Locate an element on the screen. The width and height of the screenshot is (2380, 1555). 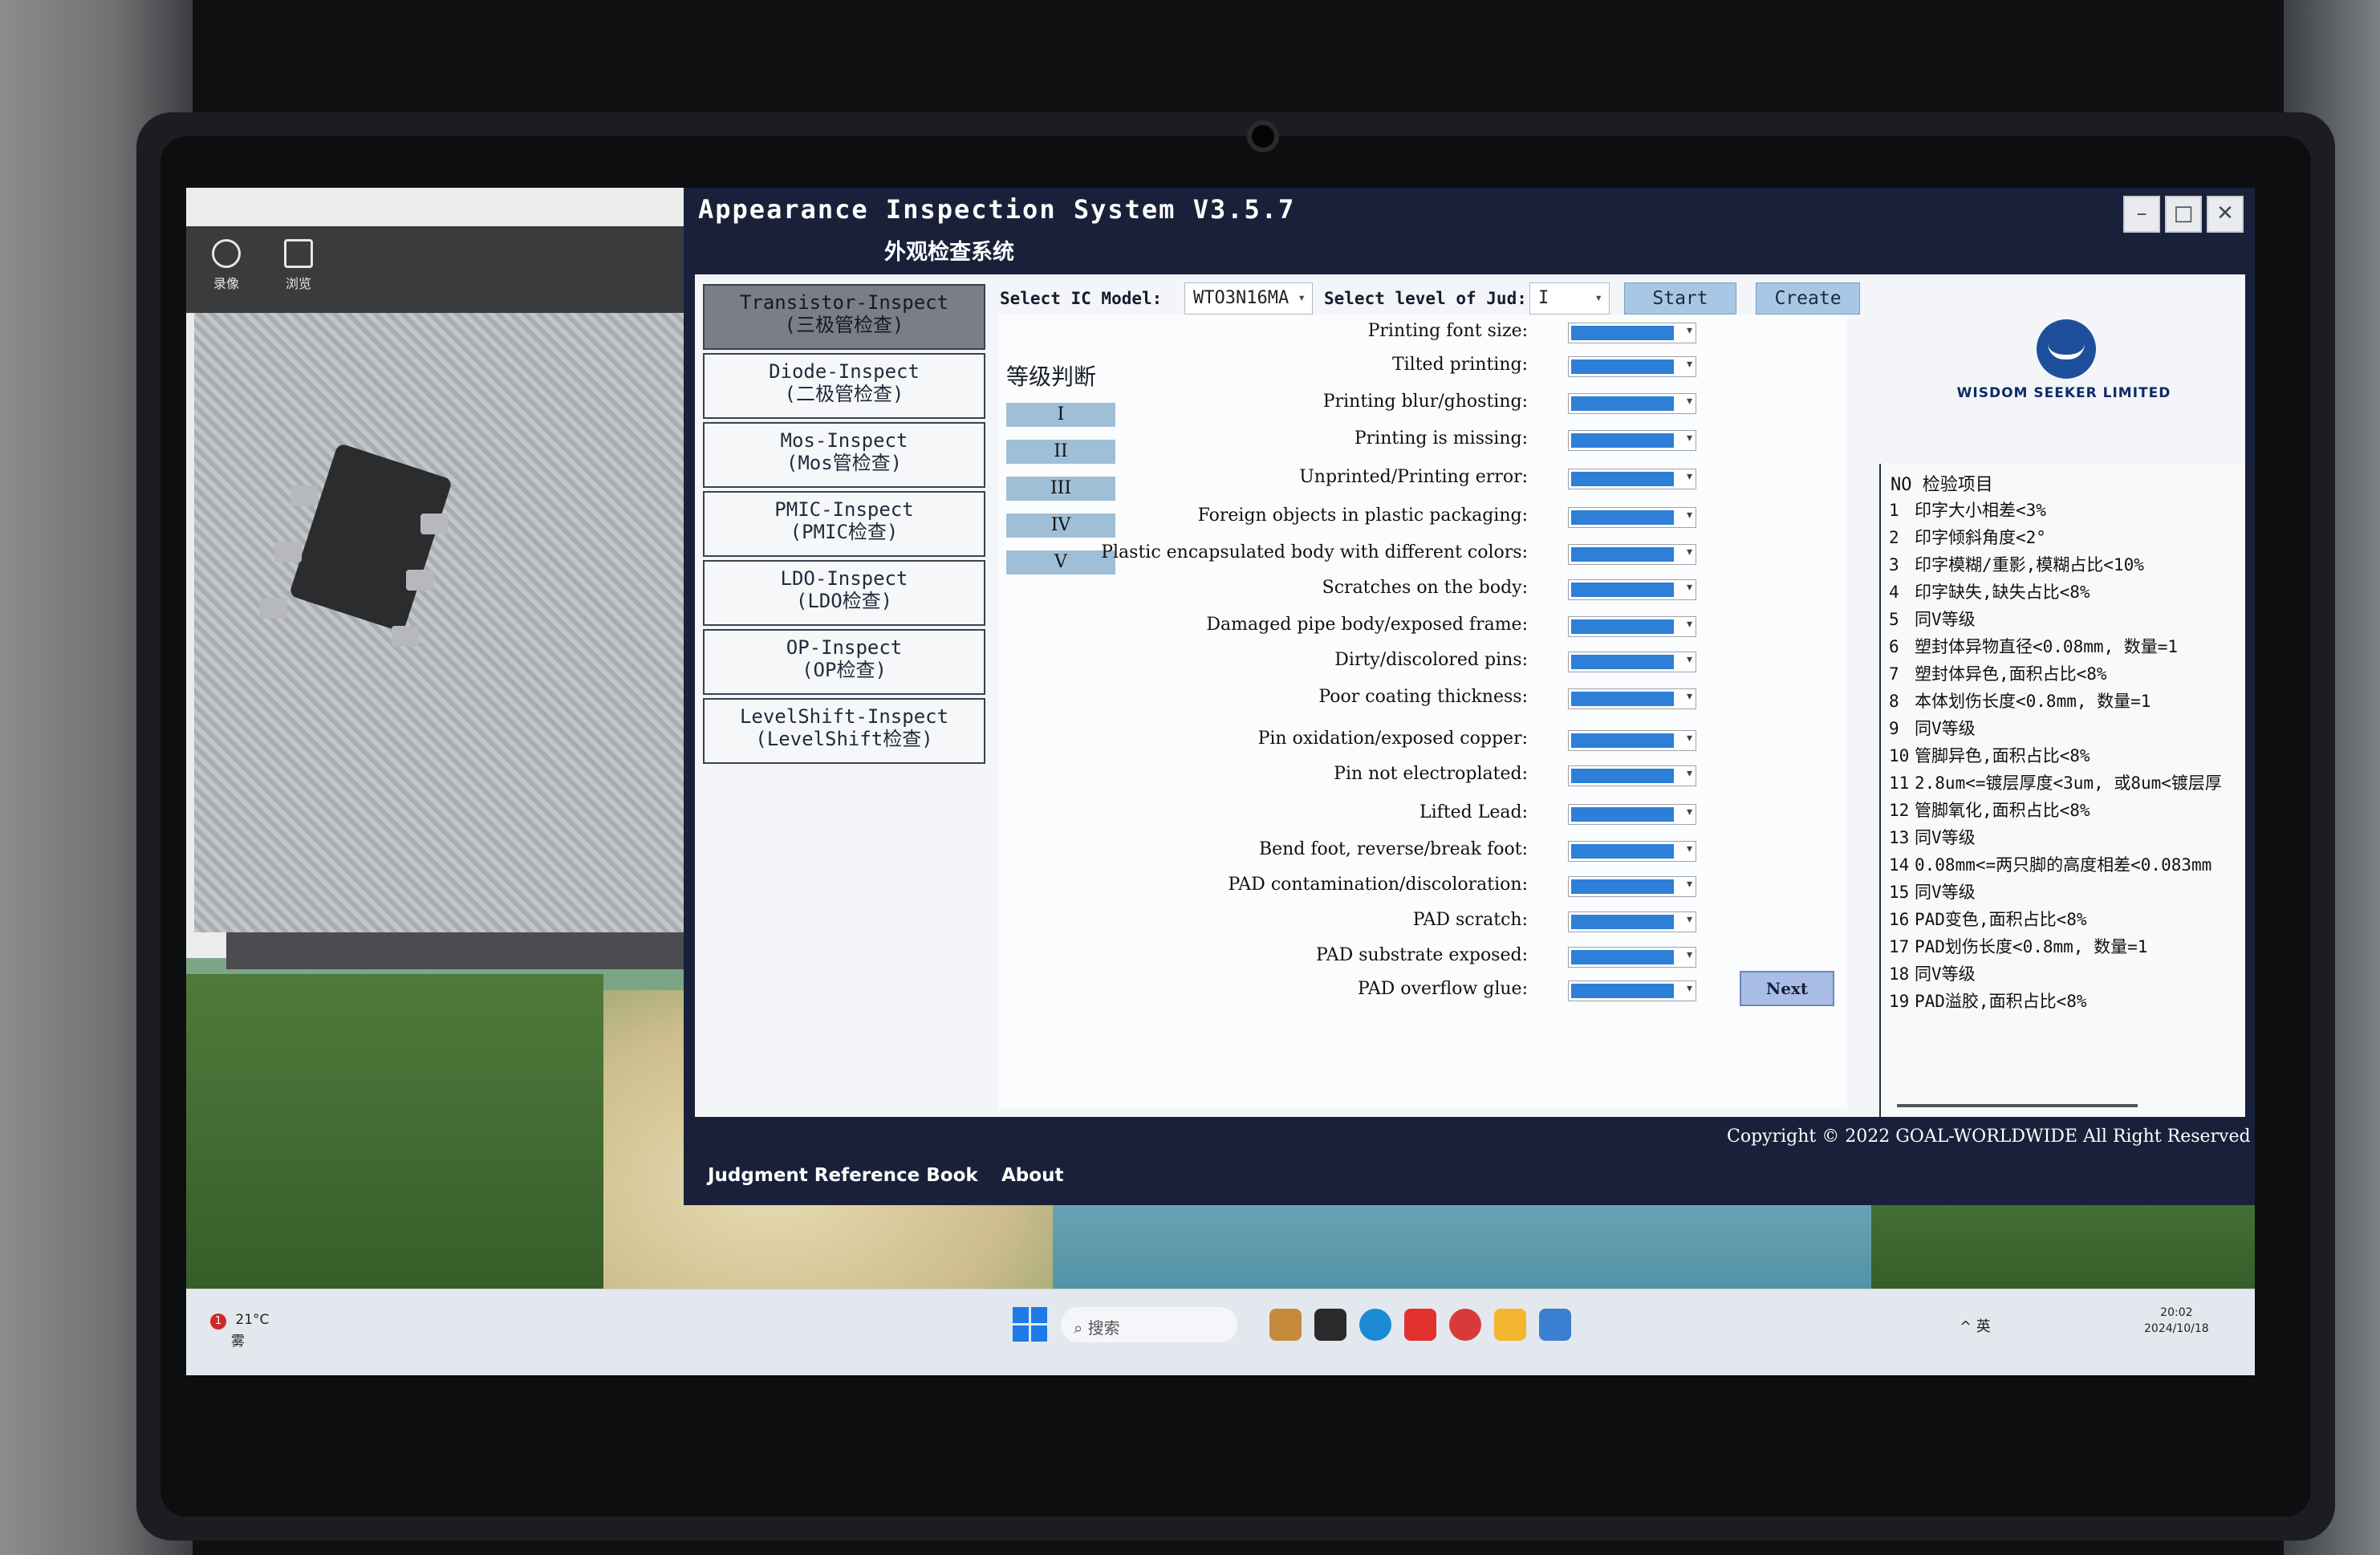
inspection-item-label: Poor coating thickness: is located at coordinates (1423, 697).